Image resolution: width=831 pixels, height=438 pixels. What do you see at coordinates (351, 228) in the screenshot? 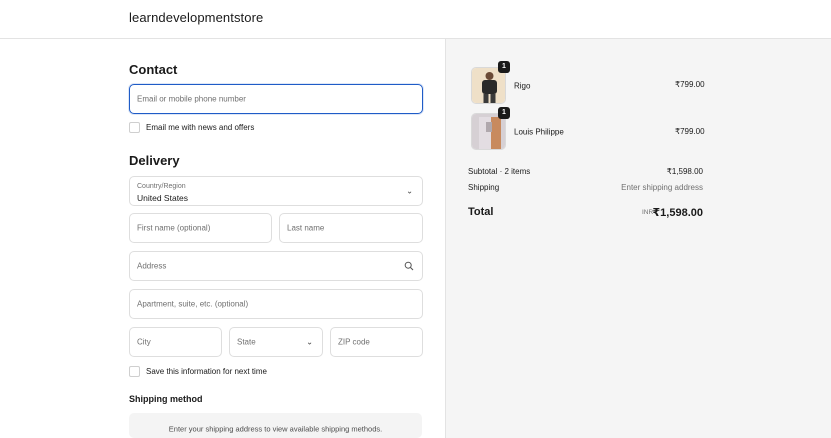
I see `last-name-input: Last name` at bounding box center [351, 228].